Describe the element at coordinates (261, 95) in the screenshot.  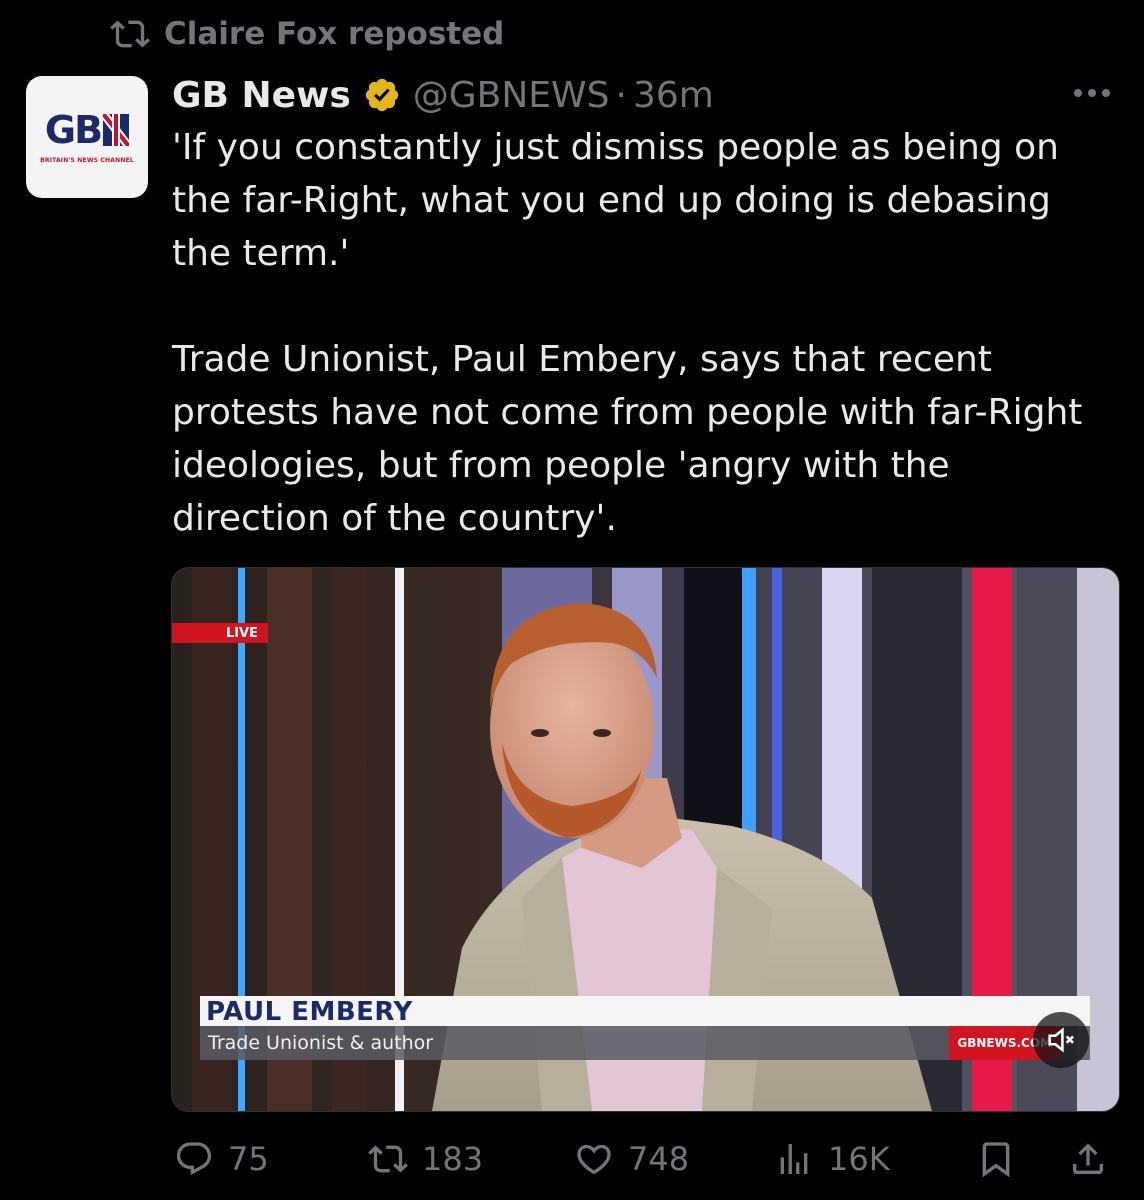
I see `author-display-name: GB News` at that location.